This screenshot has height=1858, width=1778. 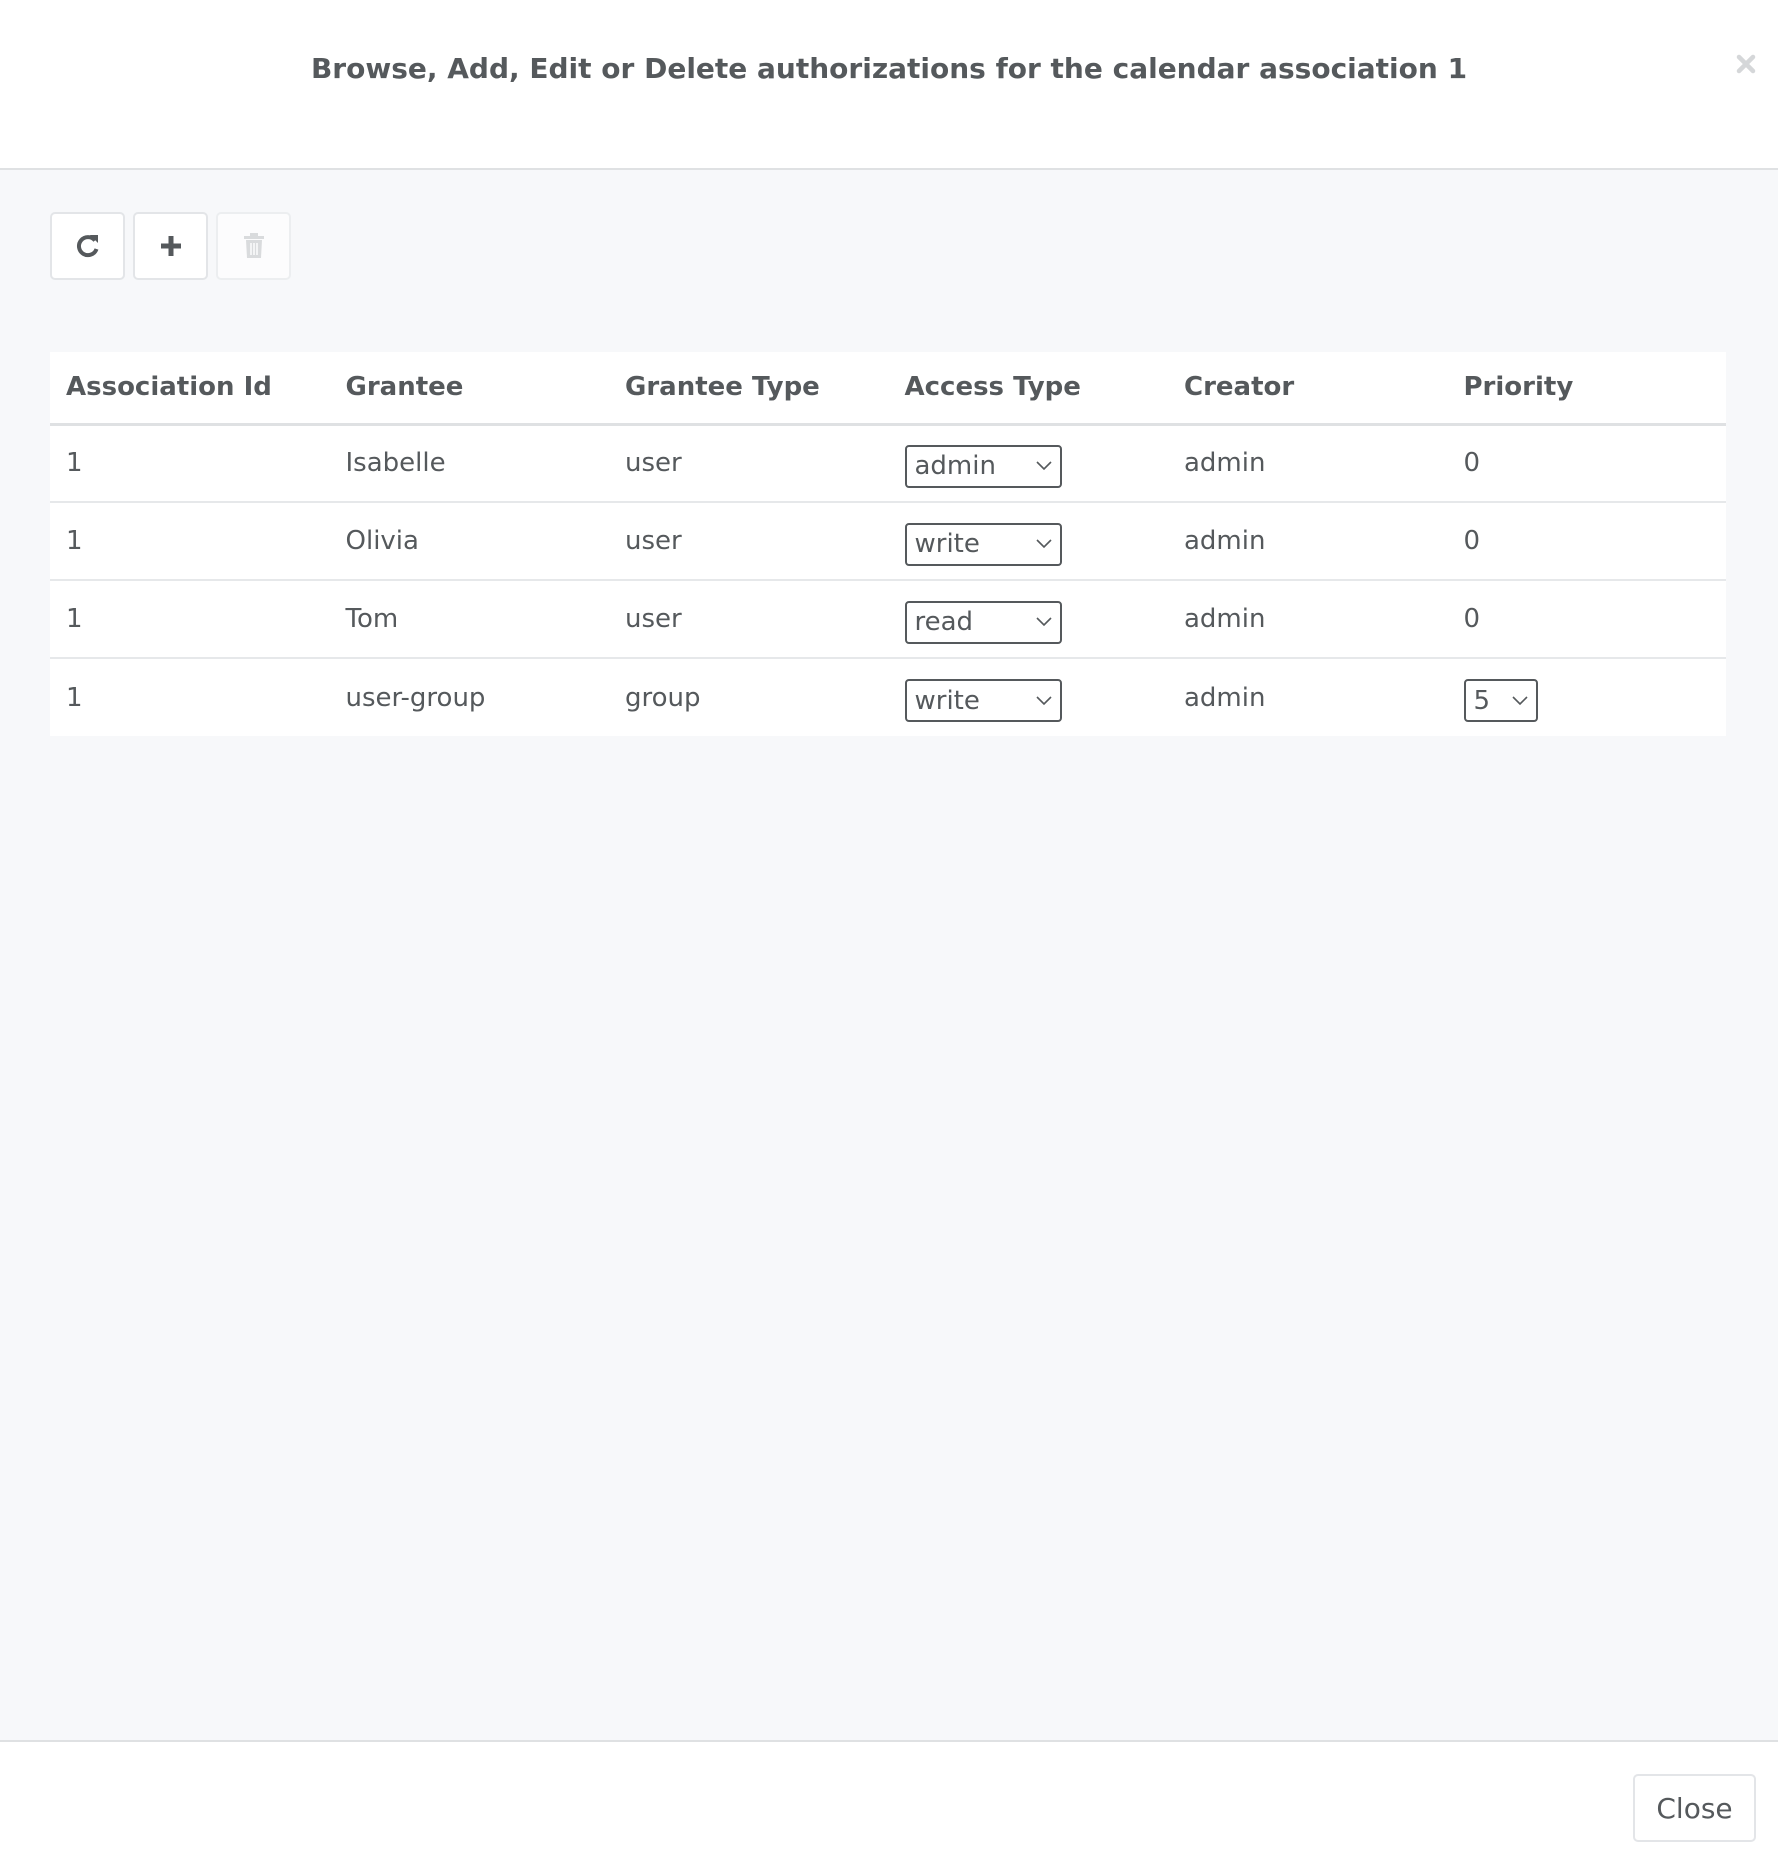 I want to click on delete-button, so click(x=253, y=246).